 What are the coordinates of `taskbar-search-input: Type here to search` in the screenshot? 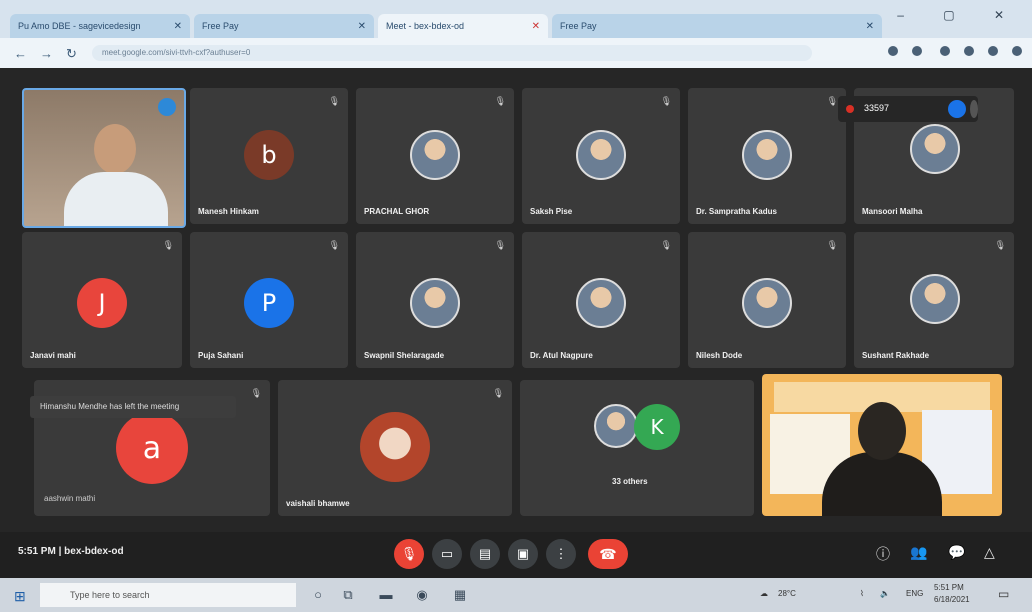 It's located at (168, 595).